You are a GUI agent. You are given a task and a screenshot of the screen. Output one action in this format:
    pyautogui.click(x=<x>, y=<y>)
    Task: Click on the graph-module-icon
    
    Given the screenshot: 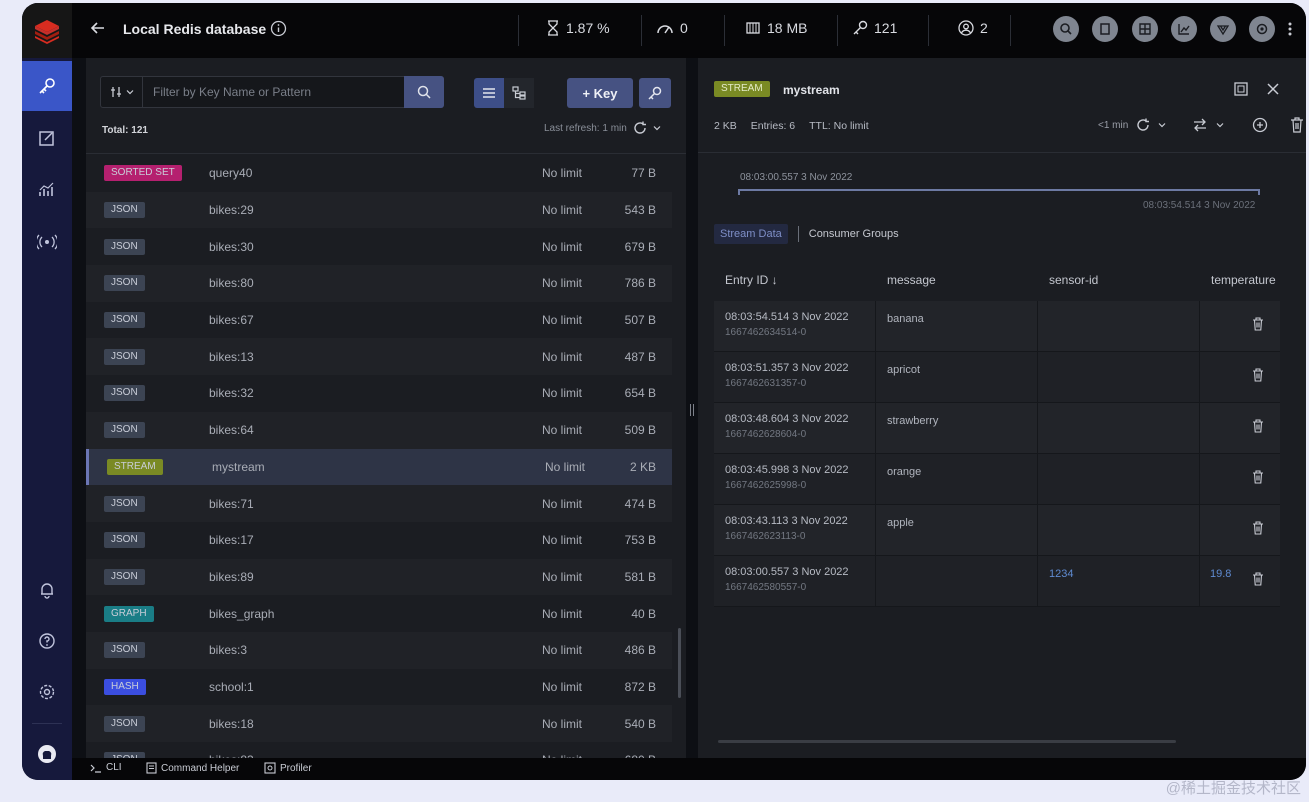 What is the action you would take?
    pyautogui.click(x=1145, y=29)
    